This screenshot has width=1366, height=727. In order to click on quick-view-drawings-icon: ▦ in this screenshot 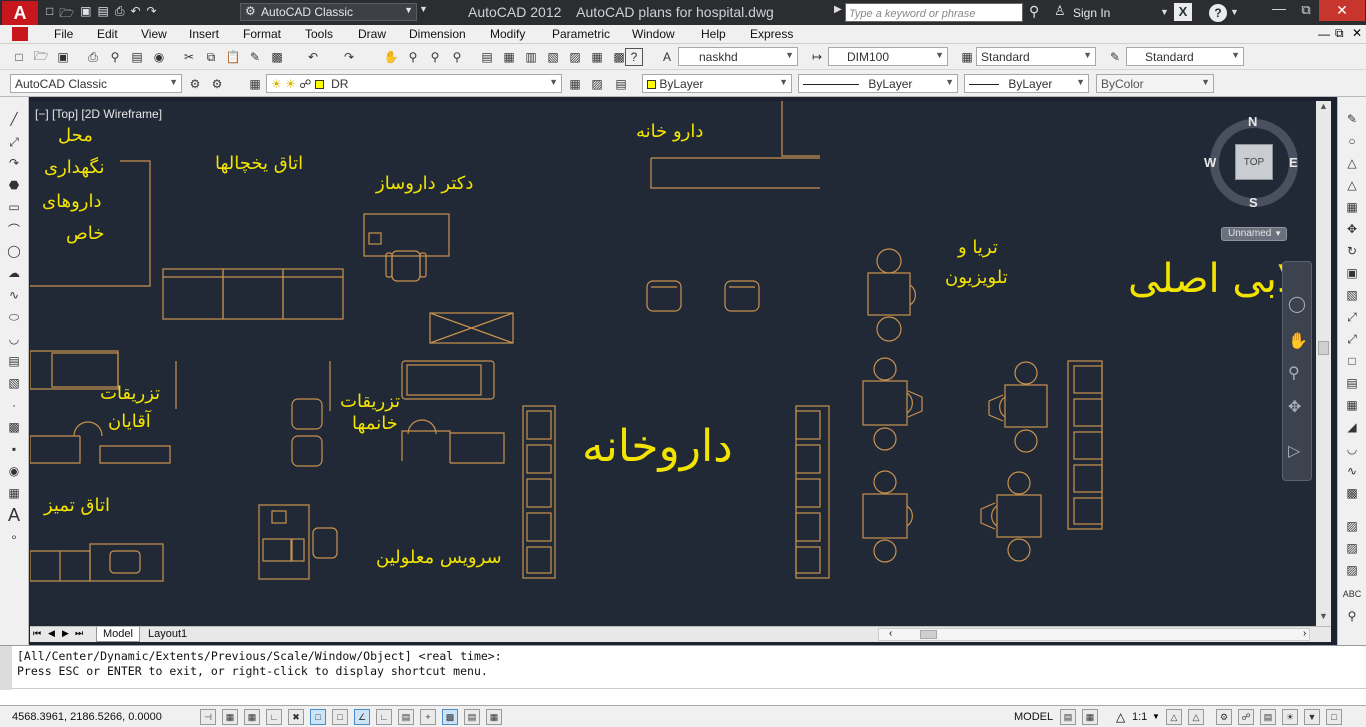, I will do `click(1090, 717)`.